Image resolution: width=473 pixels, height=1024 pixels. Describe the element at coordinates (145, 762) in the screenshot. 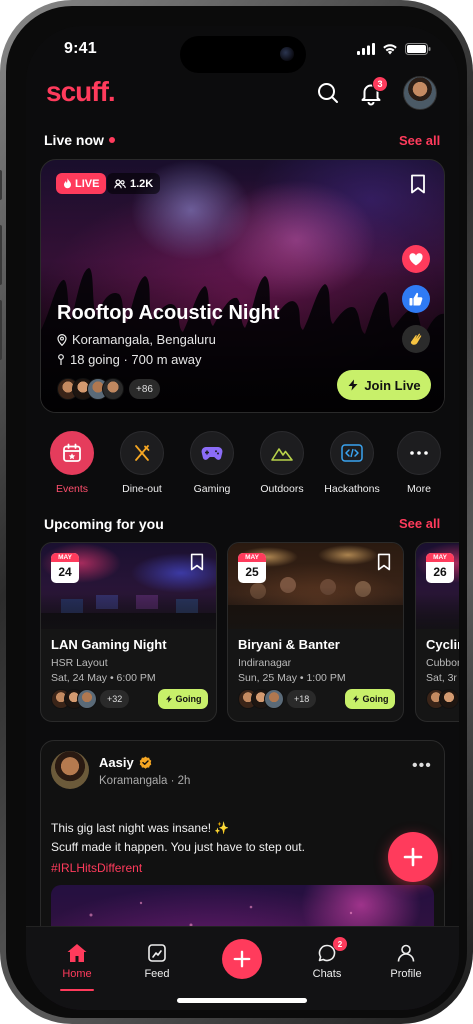

I see `verified-badge-icon` at that location.